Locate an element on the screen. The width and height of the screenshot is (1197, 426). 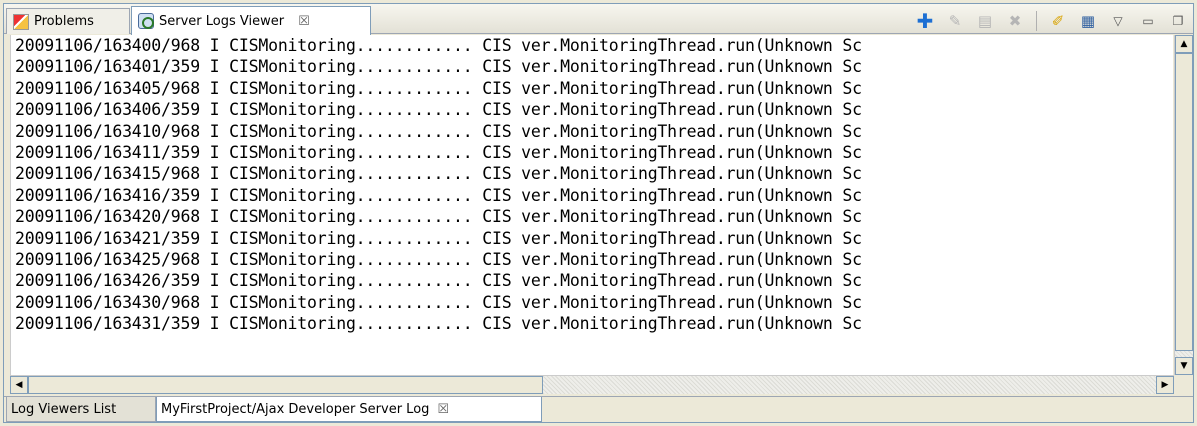
vertical-scroll-thumb is located at coordinates (1184, 202).